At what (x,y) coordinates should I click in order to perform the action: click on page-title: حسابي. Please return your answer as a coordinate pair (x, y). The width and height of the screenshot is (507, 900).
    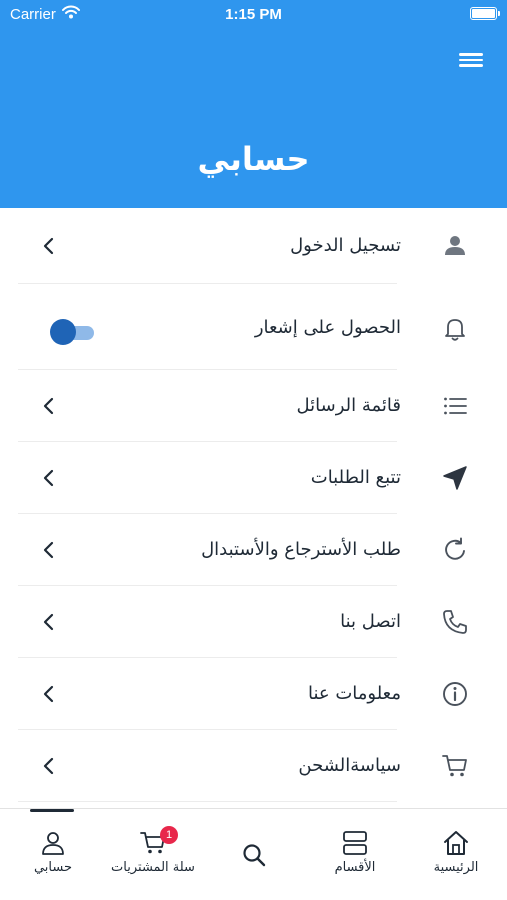
    Looking at the image, I should click on (253, 159).